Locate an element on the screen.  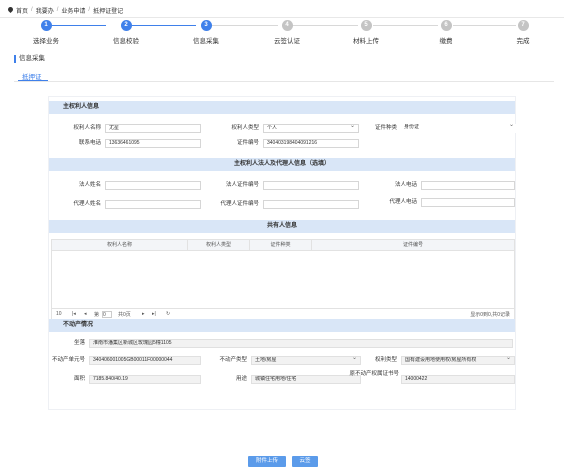
step-5: 5 材料上传 is located at coordinates (366, 32).